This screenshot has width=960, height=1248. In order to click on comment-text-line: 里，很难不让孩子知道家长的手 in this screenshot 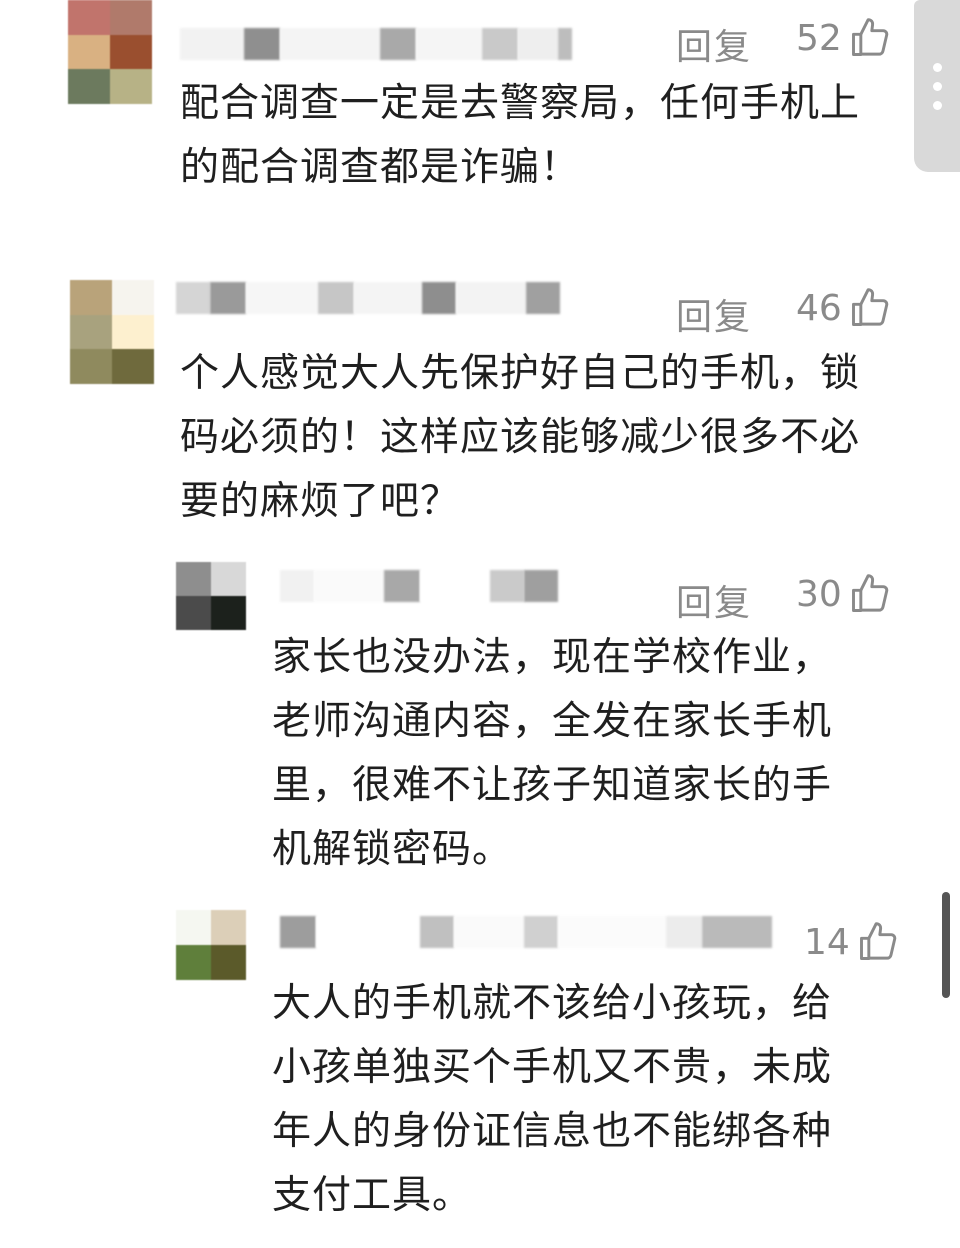, I will do `click(552, 785)`.